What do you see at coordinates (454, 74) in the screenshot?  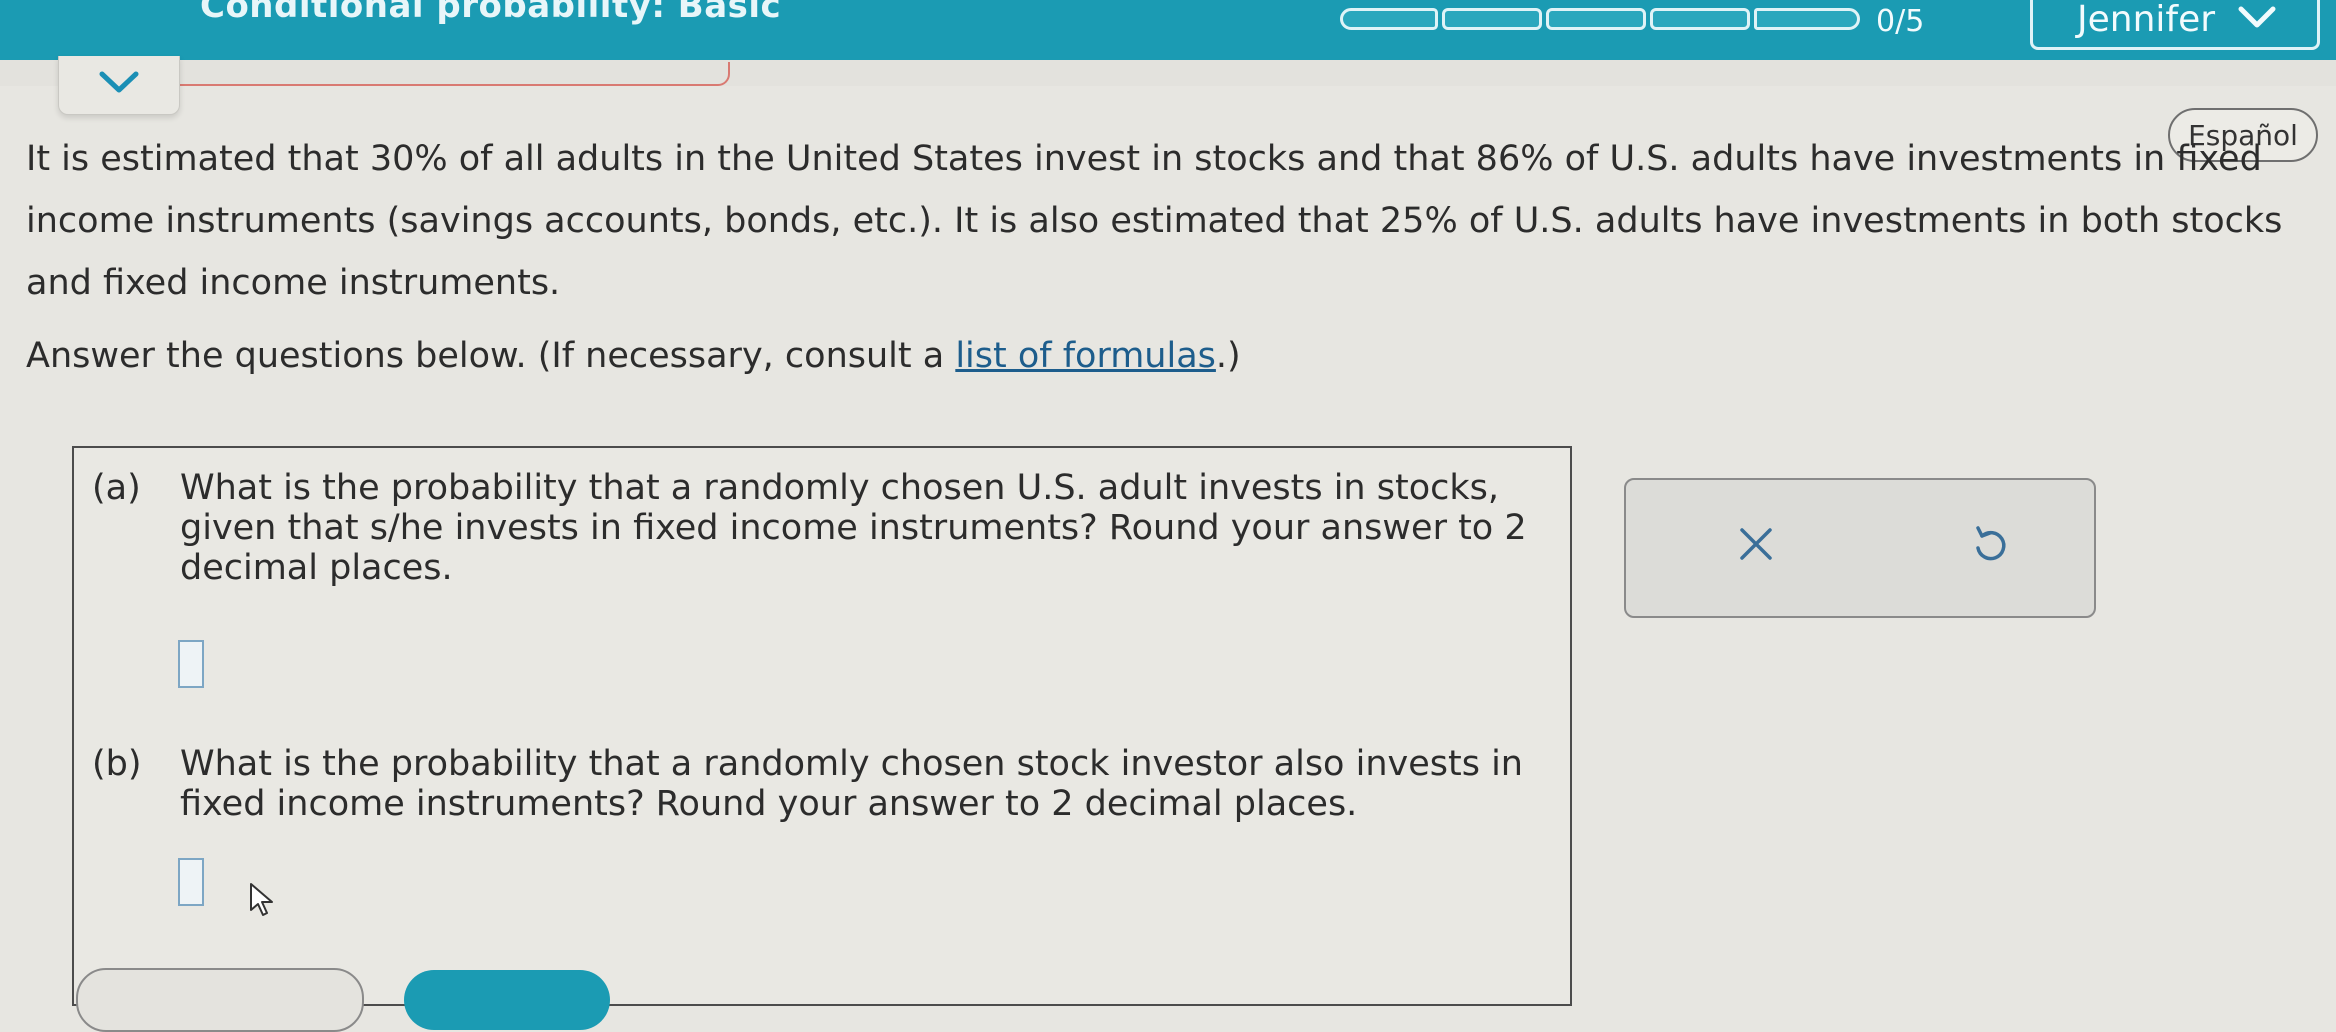 I see `highlight-outline` at bounding box center [454, 74].